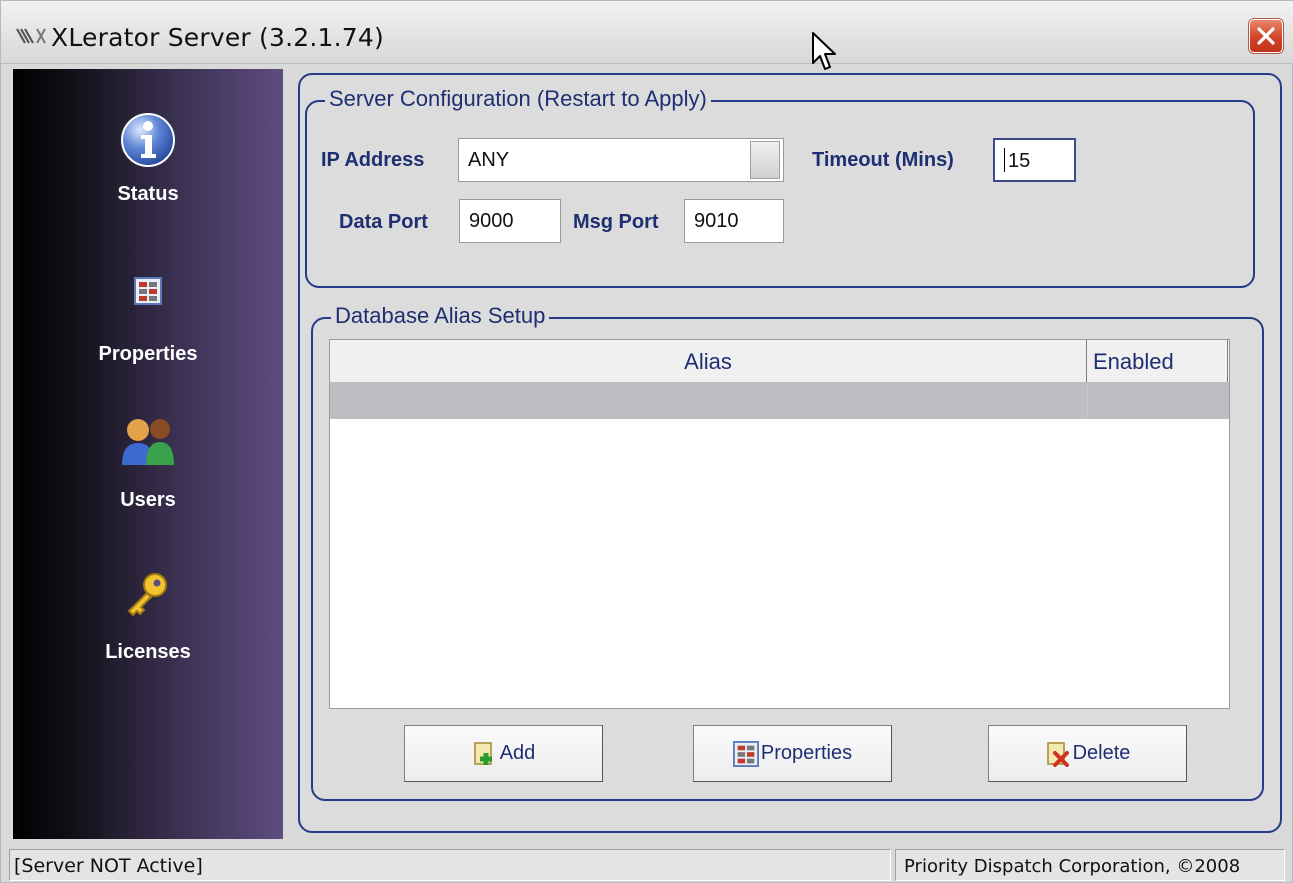 Image resolution: width=1293 pixels, height=883 pixels. Describe the element at coordinates (373, 160) in the screenshot. I see `ip-address-label: IP Address` at that location.